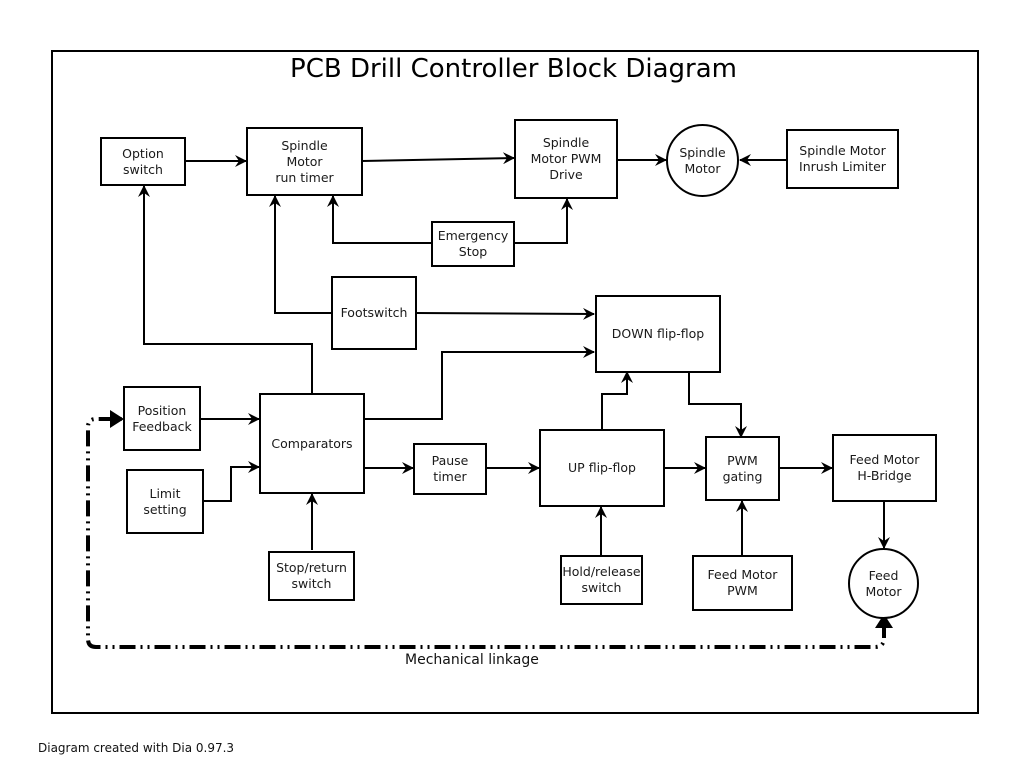 This screenshot has height=765, width=1027. Describe the element at coordinates (165, 501) in the screenshot. I see `block-limit-setting: Limit setting` at that location.